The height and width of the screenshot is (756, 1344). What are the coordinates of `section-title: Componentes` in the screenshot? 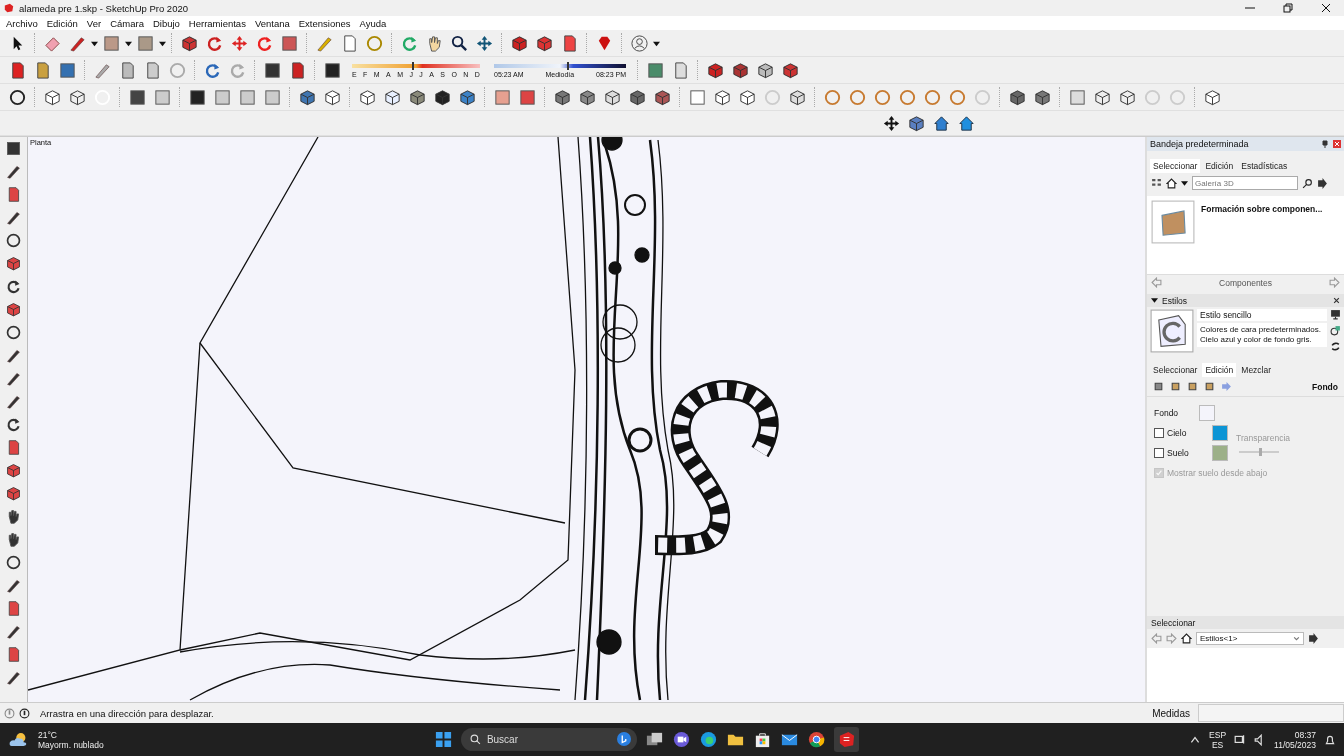 It's located at (1245, 282).